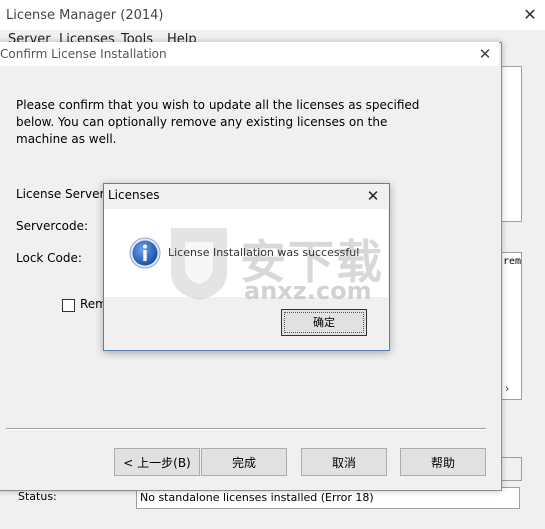 The width and height of the screenshot is (545, 529). What do you see at coordinates (244, 462) in the screenshot?
I see `finish-button: 完成` at bounding box center [244, 462].